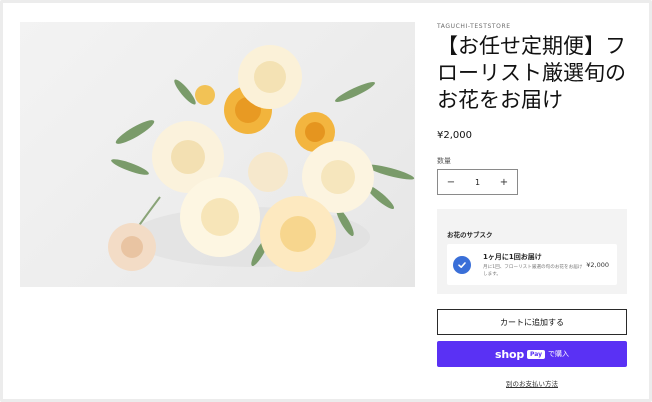 The image size is (652, 402). I want to click on checkmark-icon, so click(462, 265).